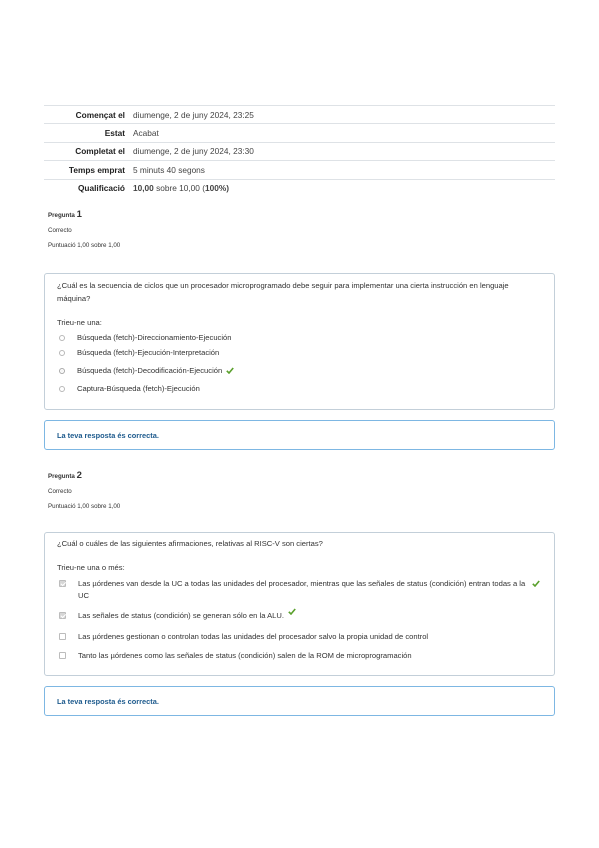  Describe the element at coordinates (62, 370) in the screenshot. I see `radio-button-selected` at that location.